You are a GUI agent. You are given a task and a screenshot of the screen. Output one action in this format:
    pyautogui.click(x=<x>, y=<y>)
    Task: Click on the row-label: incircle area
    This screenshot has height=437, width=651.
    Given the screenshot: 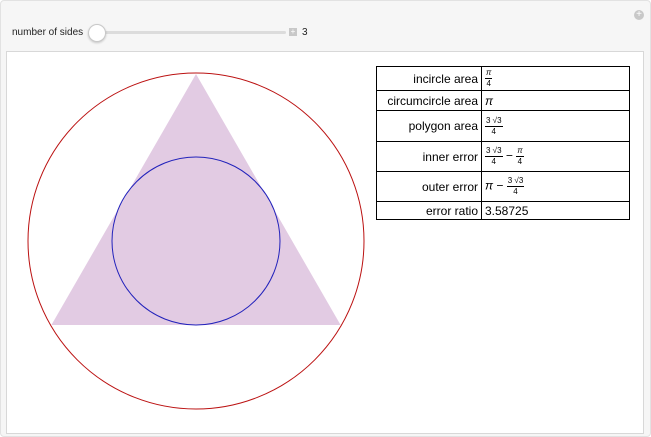 What is the action you would take?
    pyautogui.click(x=429, y=78)
    